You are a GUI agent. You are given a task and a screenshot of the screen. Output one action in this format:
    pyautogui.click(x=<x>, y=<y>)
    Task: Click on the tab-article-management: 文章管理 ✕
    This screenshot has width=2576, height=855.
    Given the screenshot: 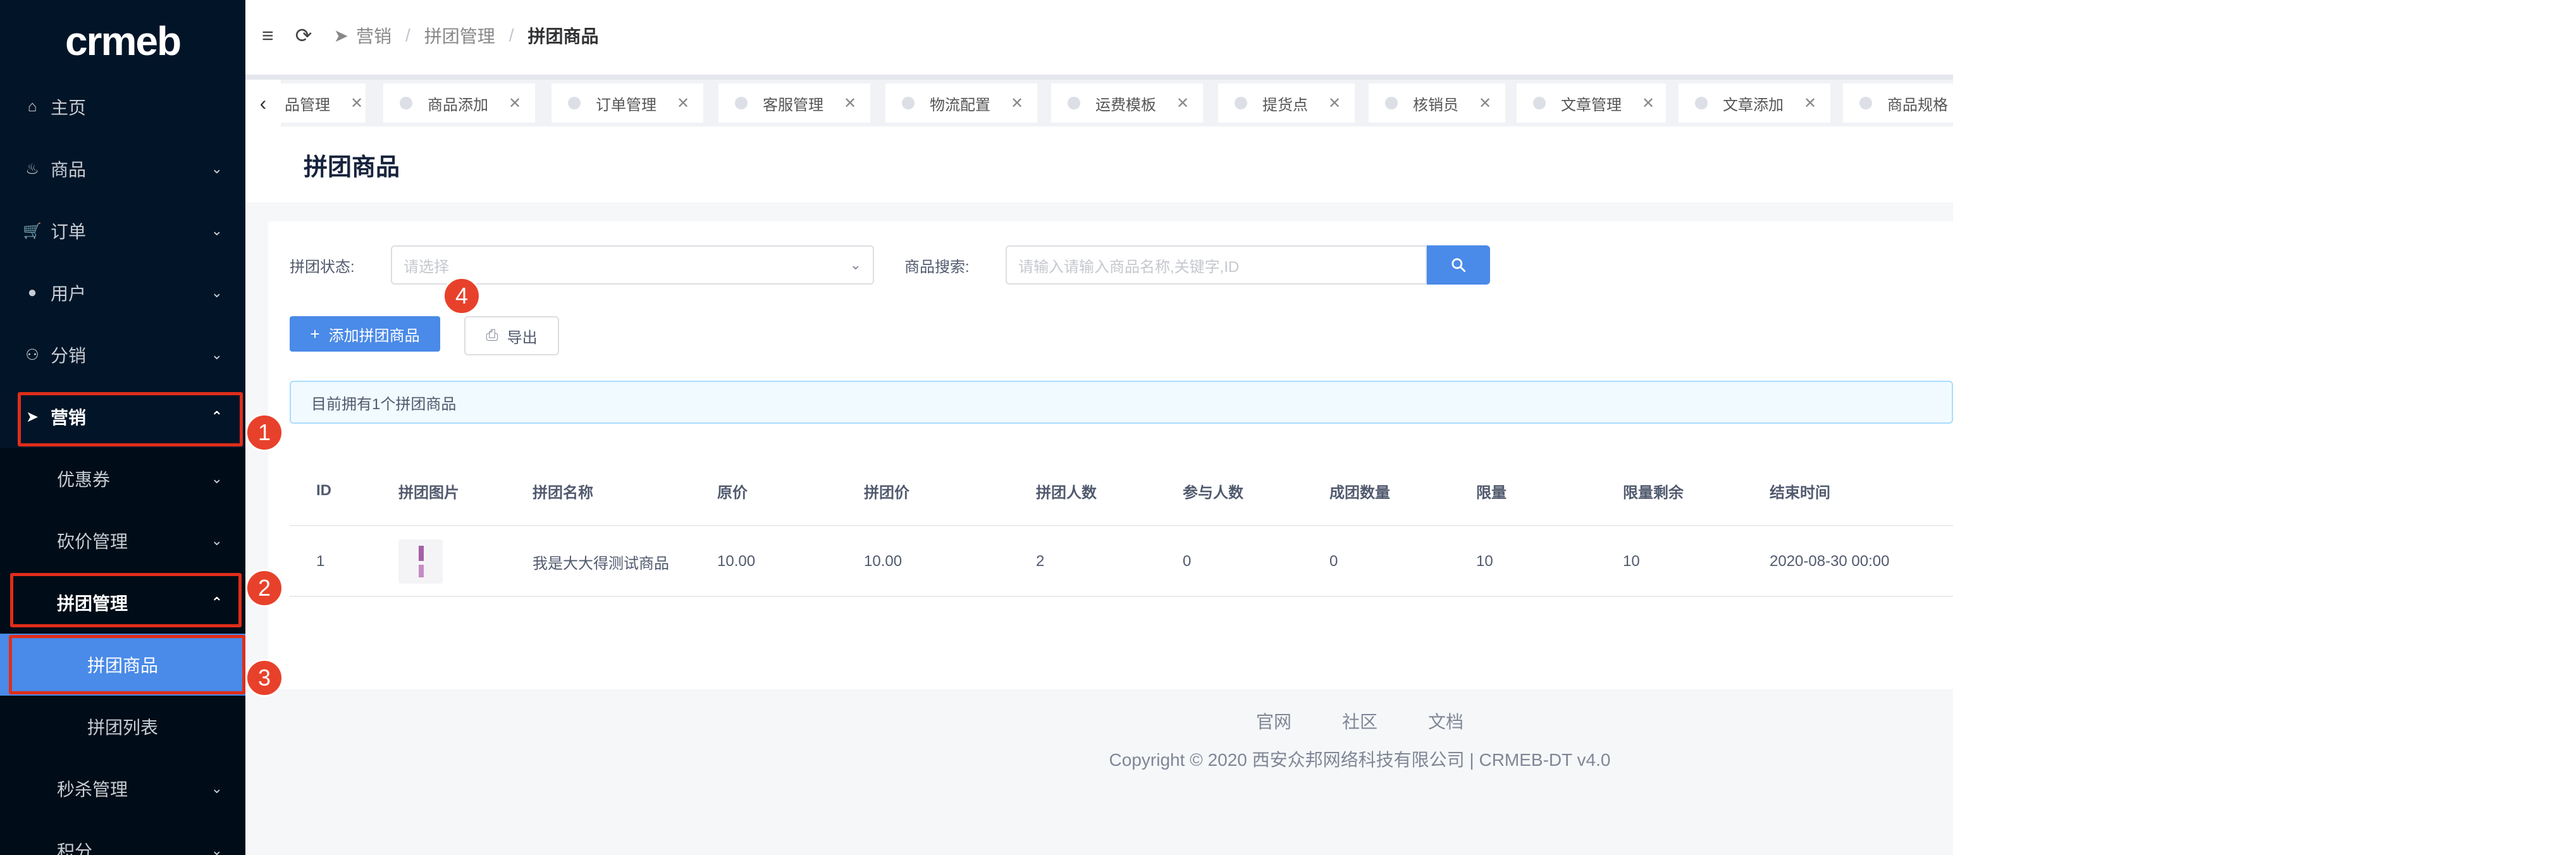 What is the action you would take?
    pyautogui.click(x=1591, y=103)
    